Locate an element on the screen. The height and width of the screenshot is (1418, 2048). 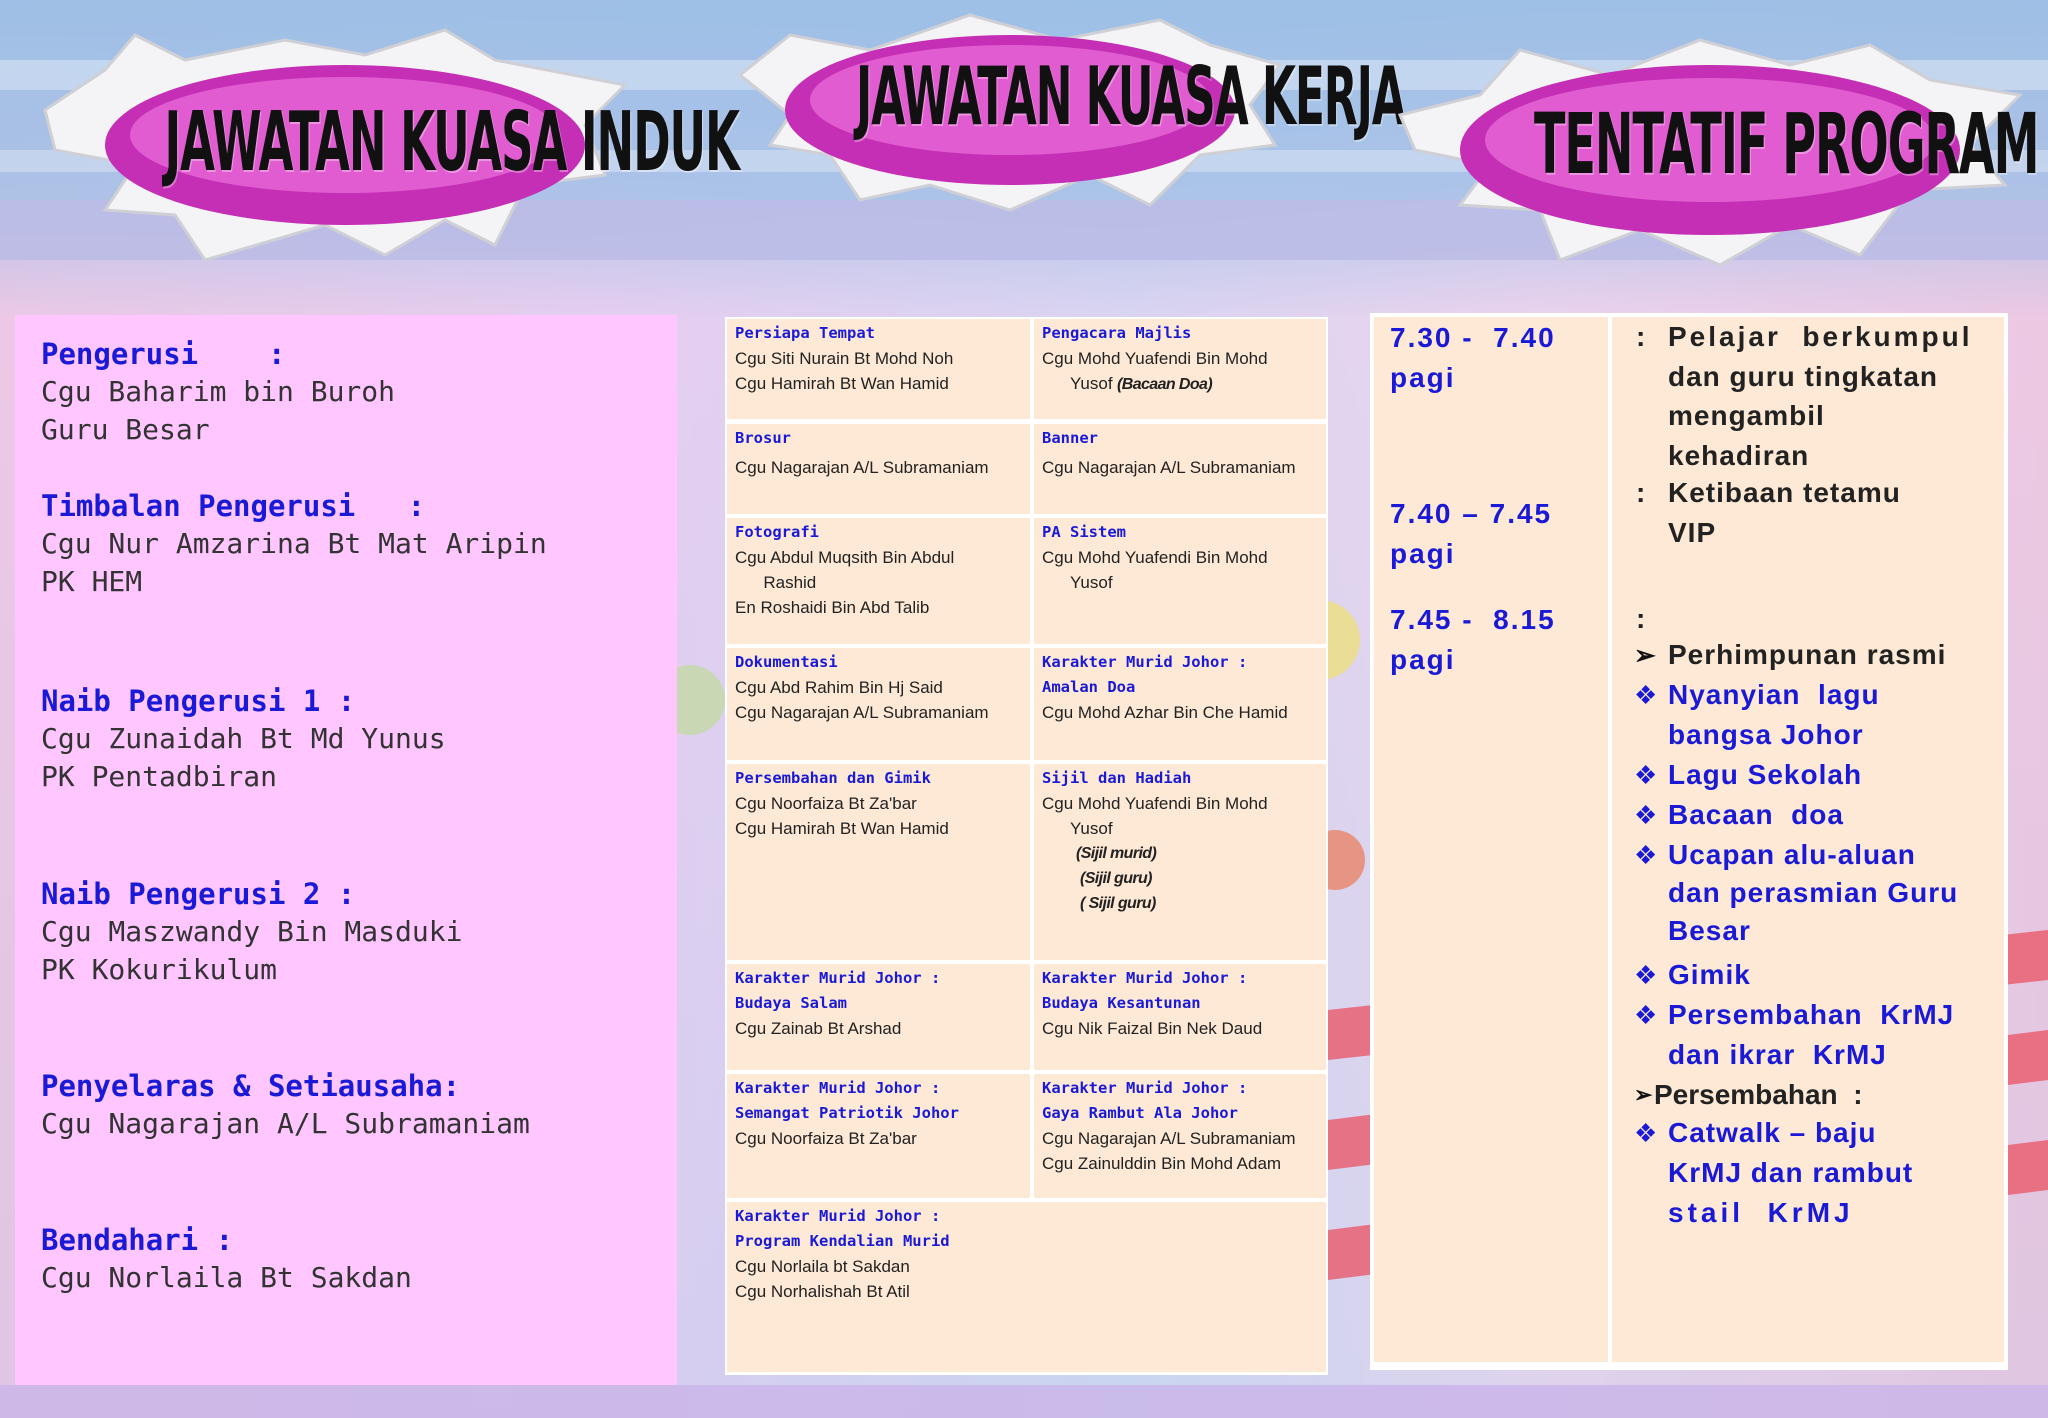
induk-role: Pengerusi : is located at coordinates (163, 354).